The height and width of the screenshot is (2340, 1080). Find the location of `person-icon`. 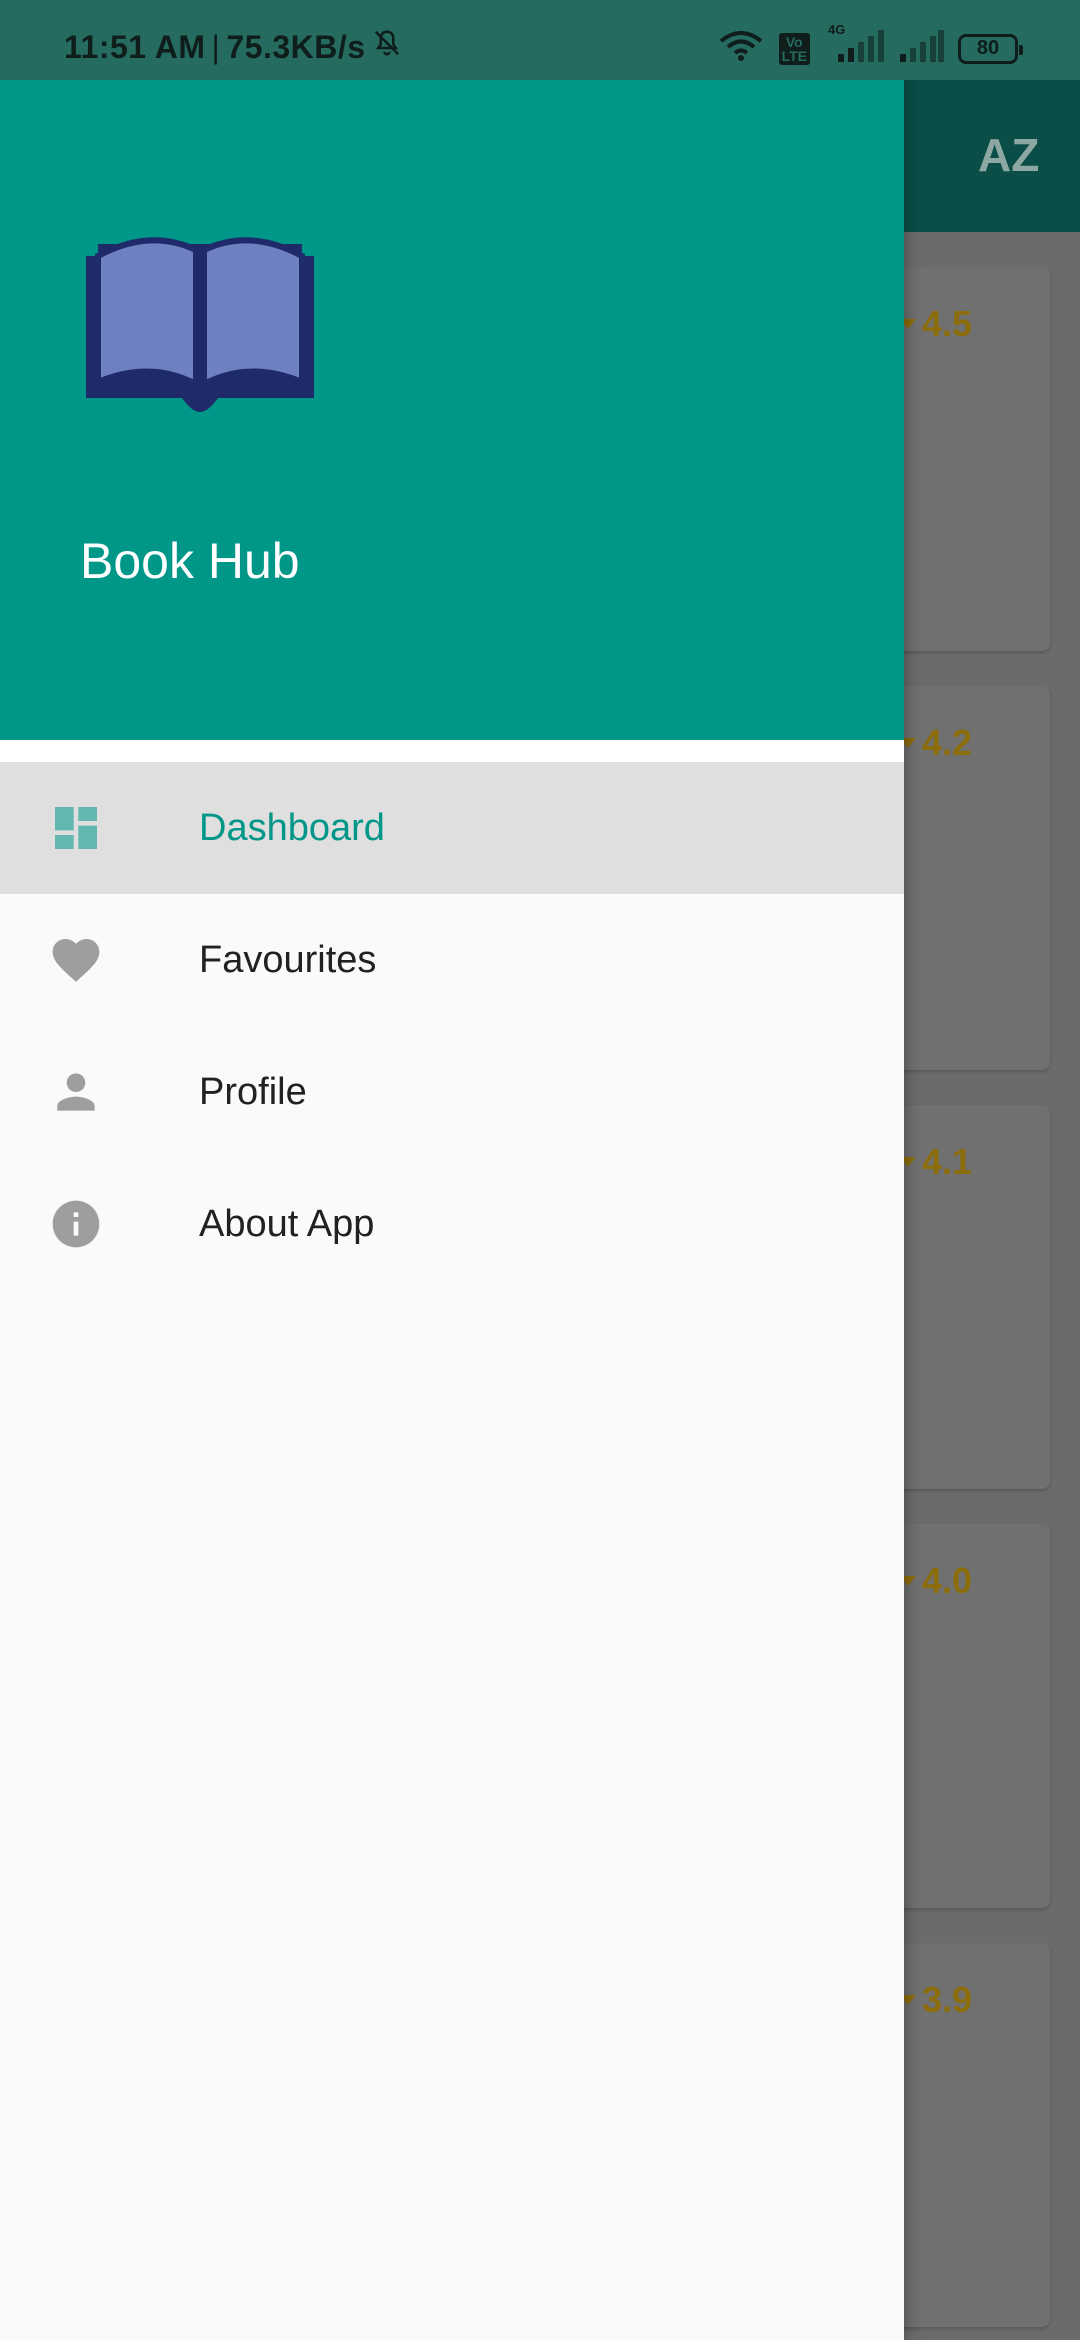

person-icon is located at coordinates (76, 1092).